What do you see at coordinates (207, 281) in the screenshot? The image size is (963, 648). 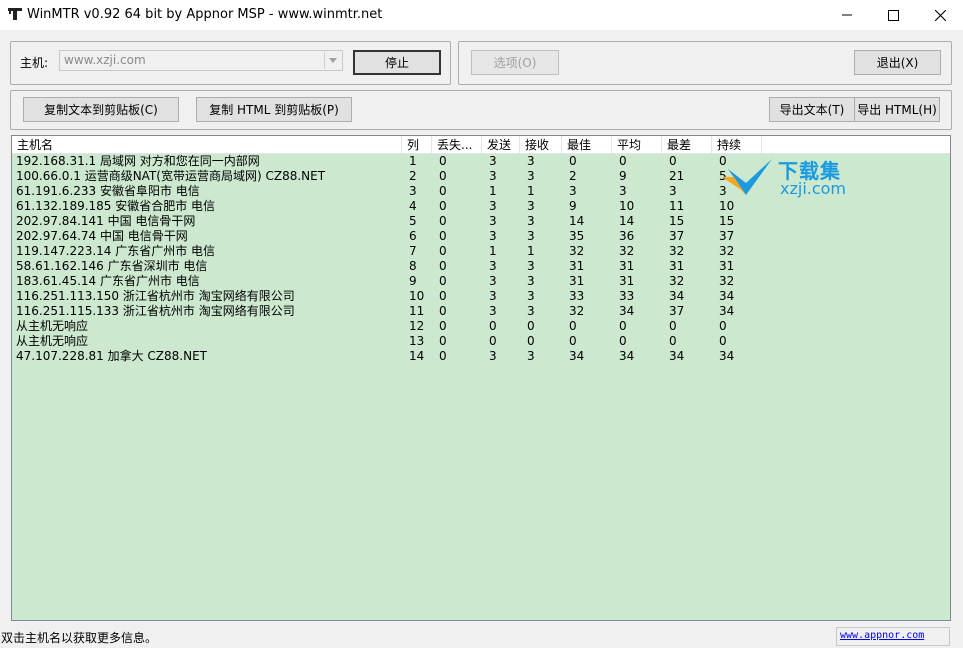 I see `cell-host: 183.61.45.14 广东省广州市 电信` at bounding box center [207, 281].